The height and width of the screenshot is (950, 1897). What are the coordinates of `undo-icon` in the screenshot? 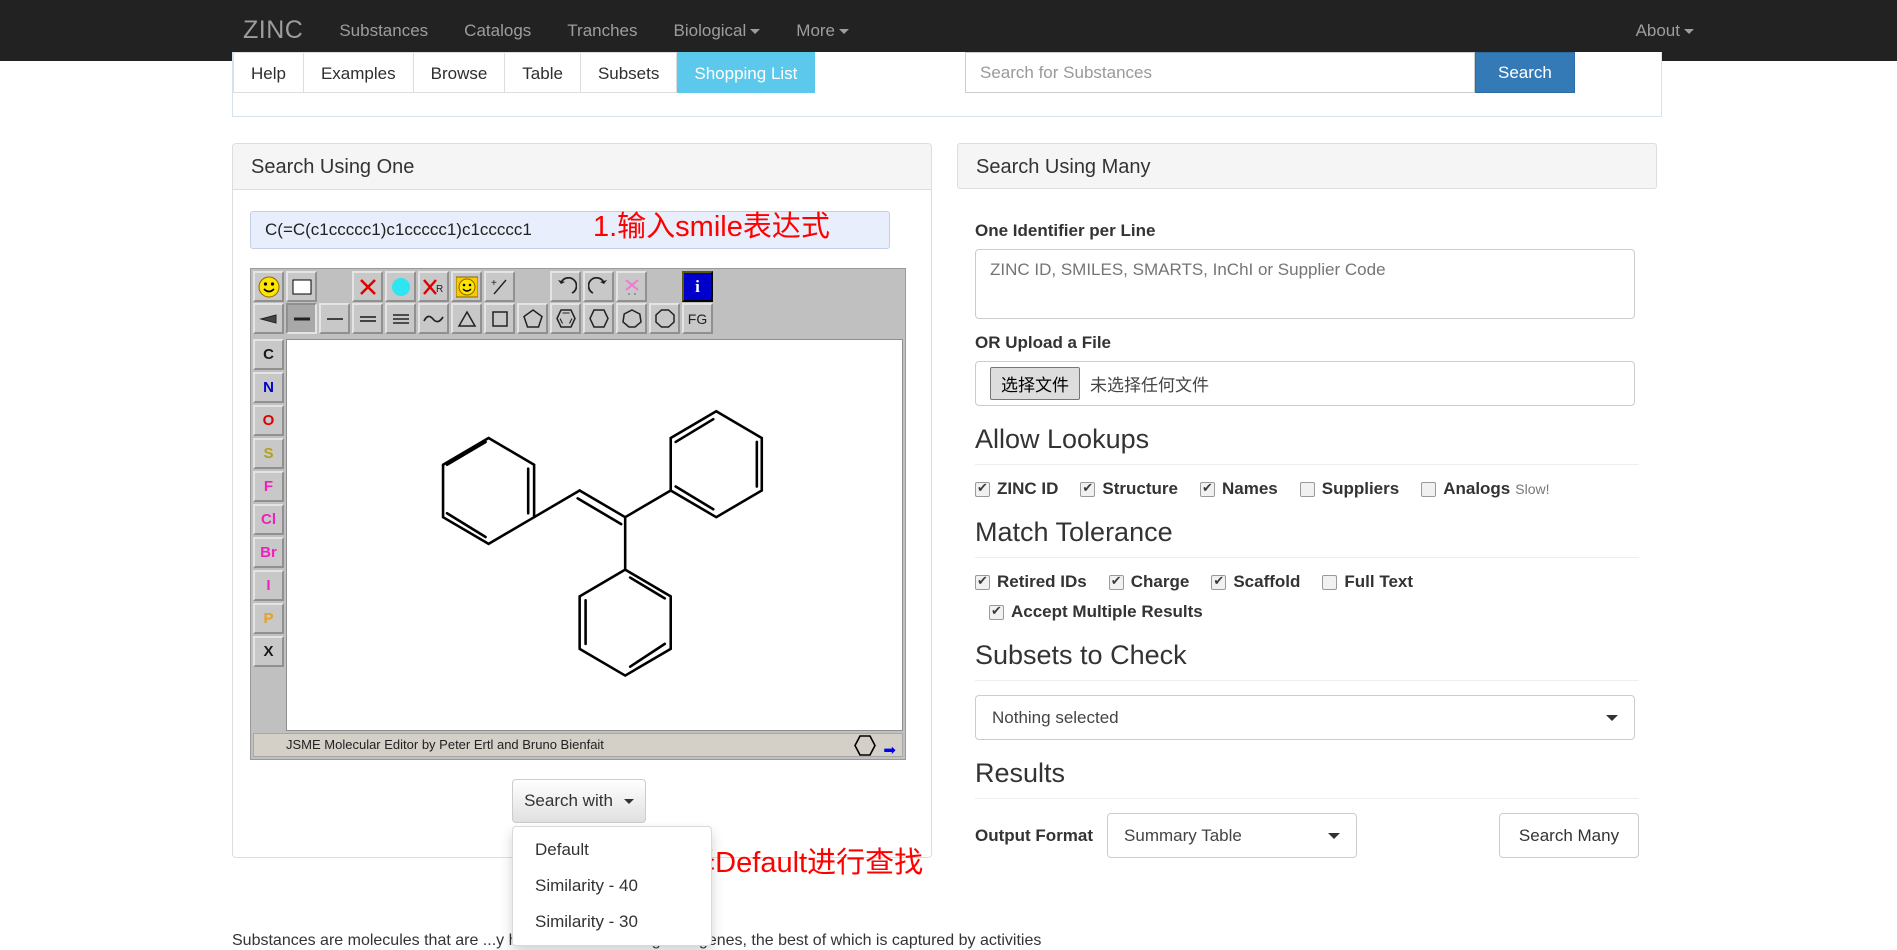 It's located at (565, 286).